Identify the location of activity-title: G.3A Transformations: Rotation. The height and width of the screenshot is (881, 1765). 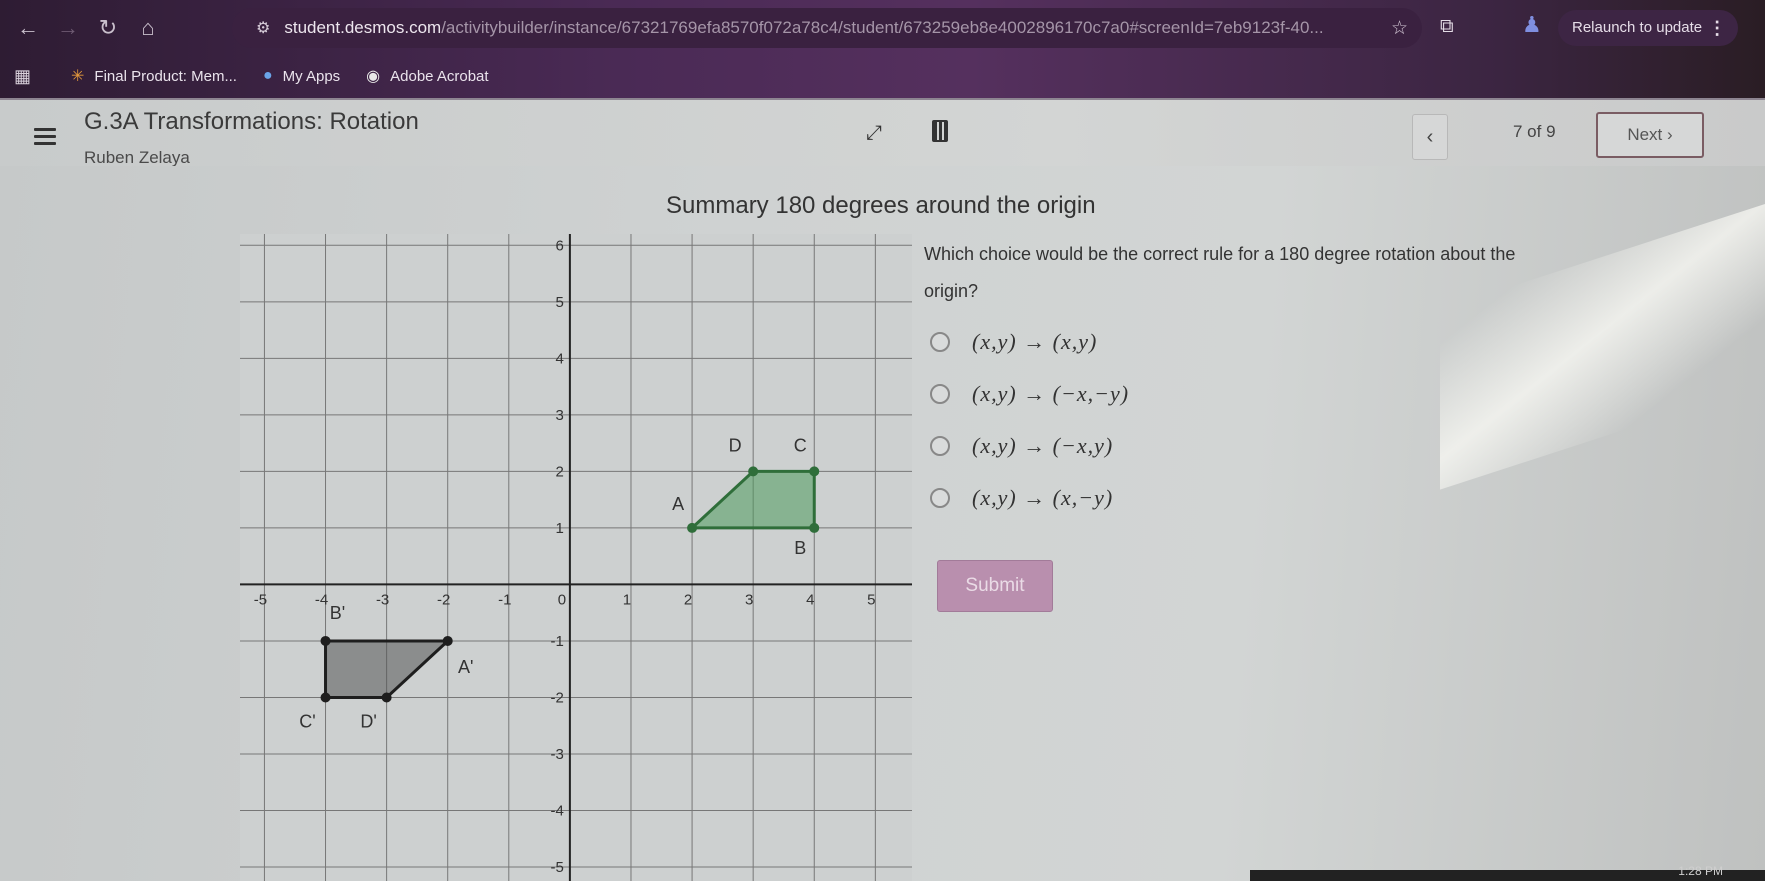
(251, 121).